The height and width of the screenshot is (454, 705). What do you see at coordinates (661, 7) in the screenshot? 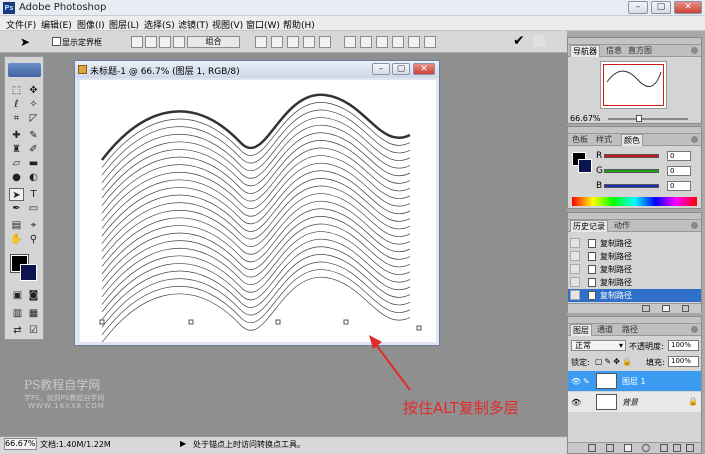
I see `maximize-button: ▢` at bounding box center [661, 7].